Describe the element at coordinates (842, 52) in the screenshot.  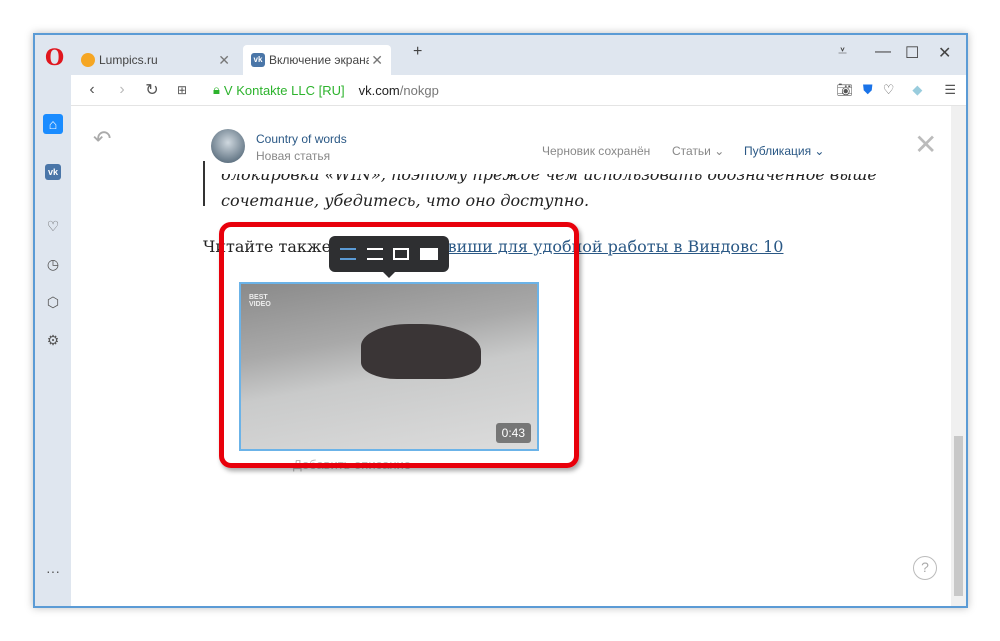
I see `tab-menu-icon: ⩡` at that location.